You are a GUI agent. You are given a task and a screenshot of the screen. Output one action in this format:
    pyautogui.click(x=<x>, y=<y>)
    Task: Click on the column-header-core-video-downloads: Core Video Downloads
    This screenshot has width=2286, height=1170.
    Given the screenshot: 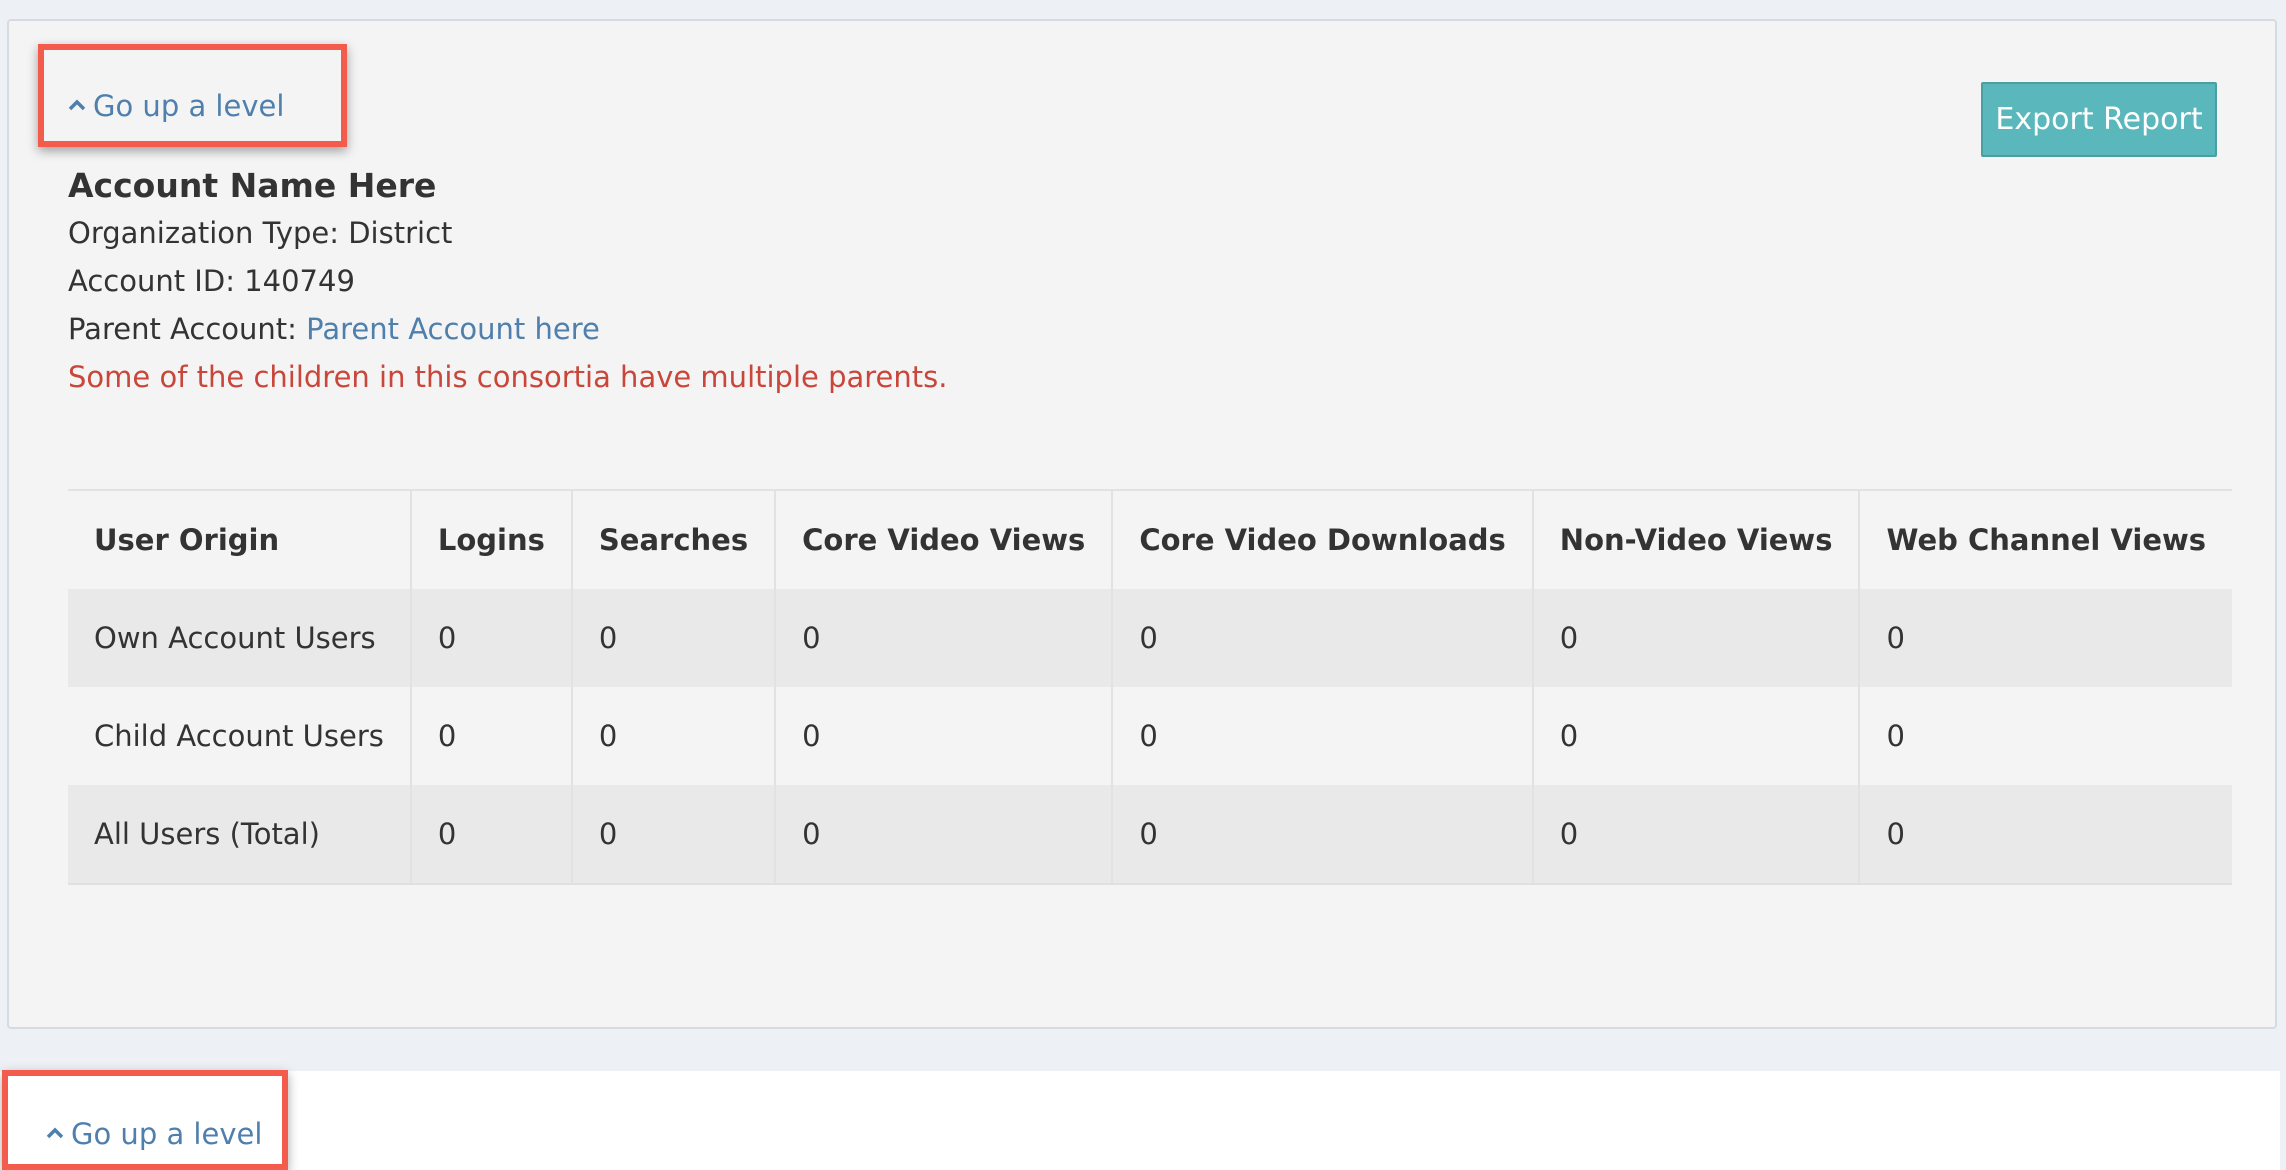 What is the action you would take?
    pyautogui.click(x=1323, y=539)
    